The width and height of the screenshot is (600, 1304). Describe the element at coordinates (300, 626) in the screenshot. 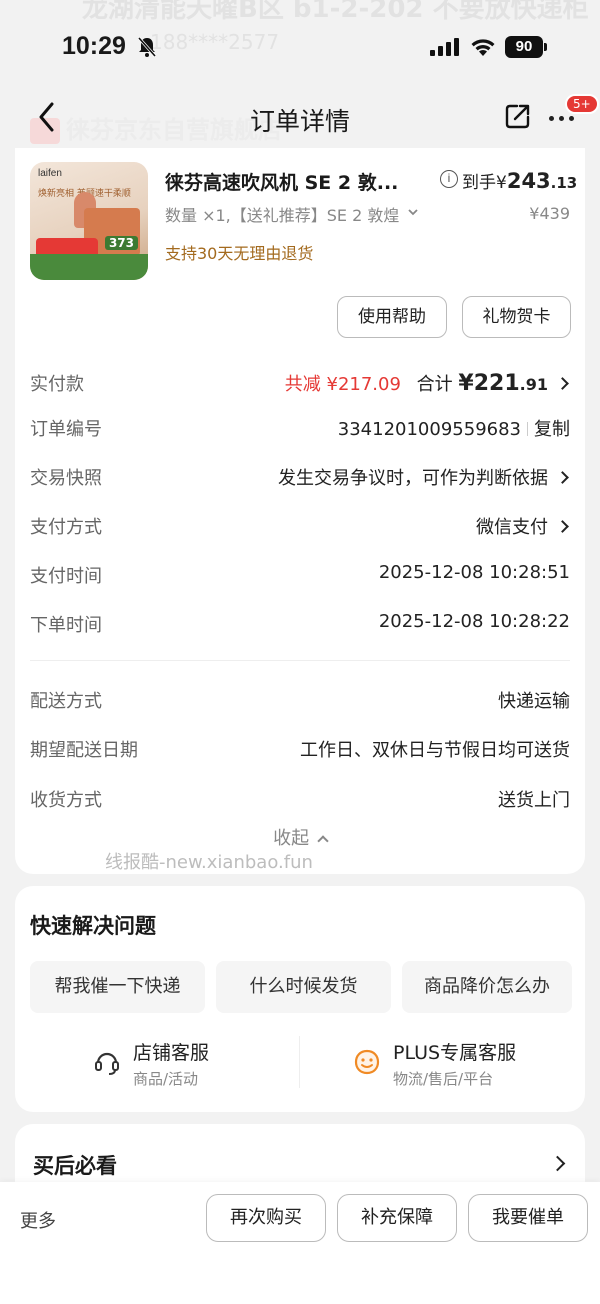

I see `order-time-row: 下单时间 2025-12-08 10:28:22` at that location.